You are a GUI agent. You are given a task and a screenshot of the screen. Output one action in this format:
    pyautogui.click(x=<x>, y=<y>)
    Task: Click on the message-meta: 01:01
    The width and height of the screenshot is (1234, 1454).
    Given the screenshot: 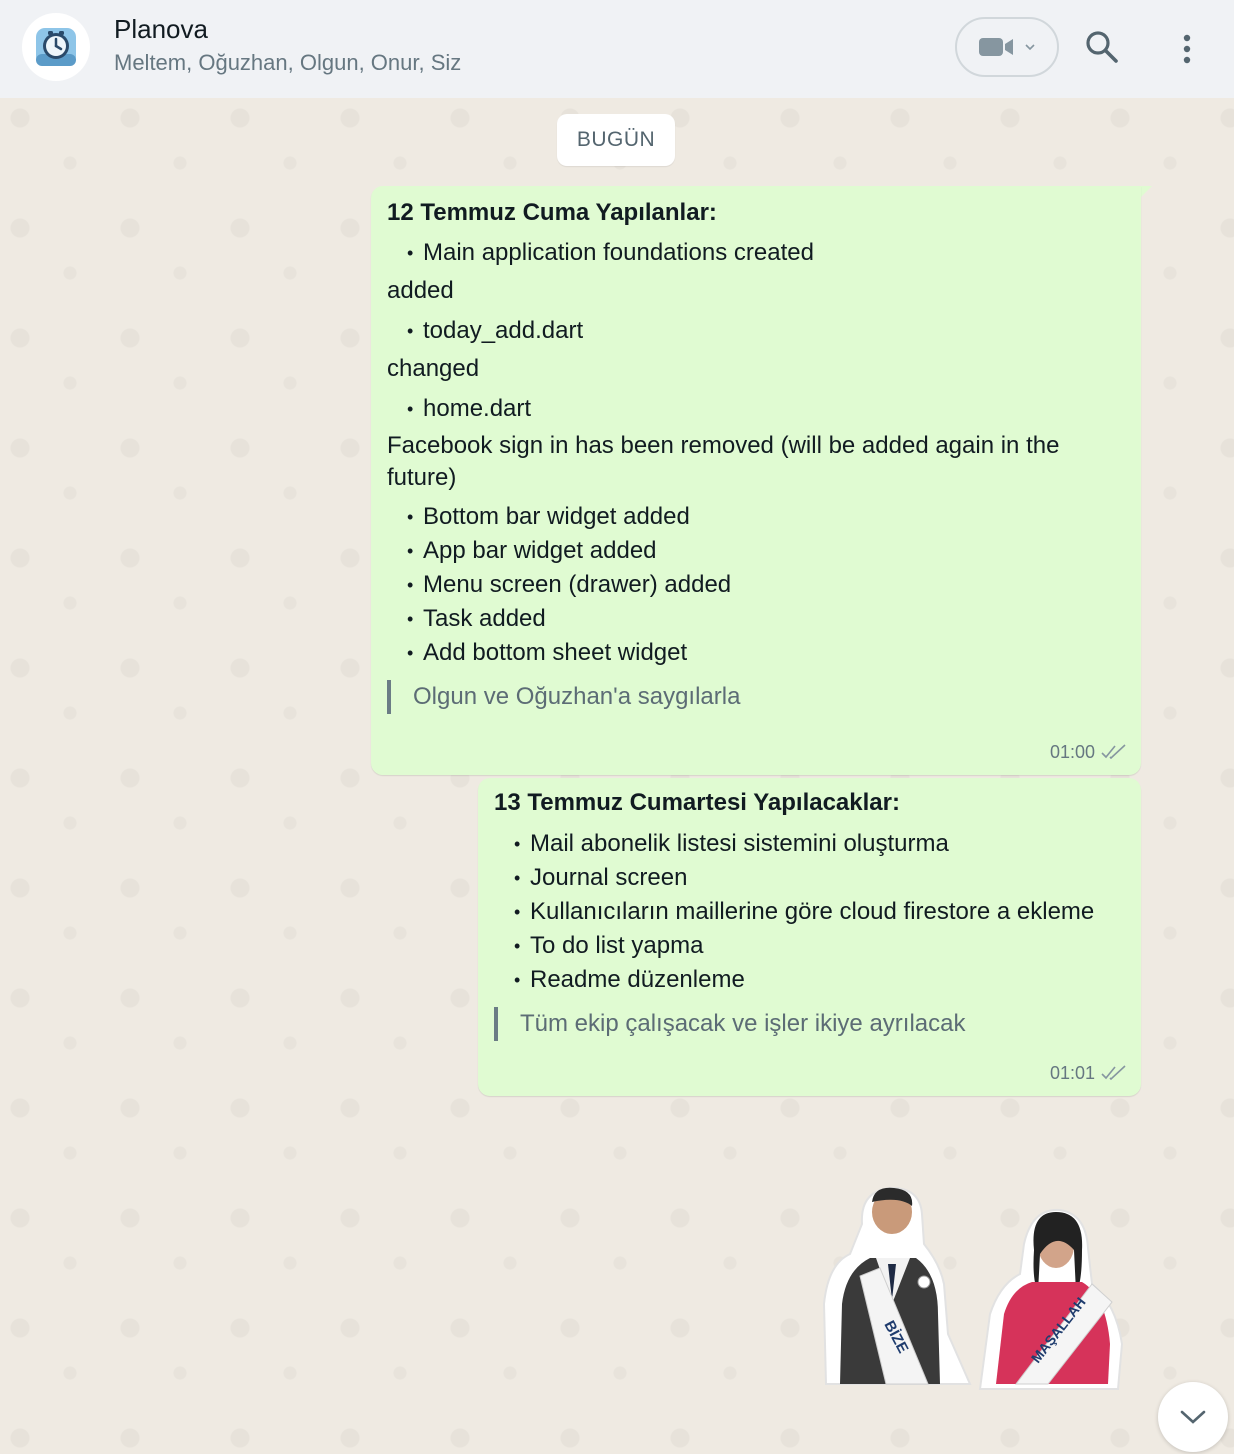 What is the action you would take?
    pyautogui.click(x=1088, y=1073)
    